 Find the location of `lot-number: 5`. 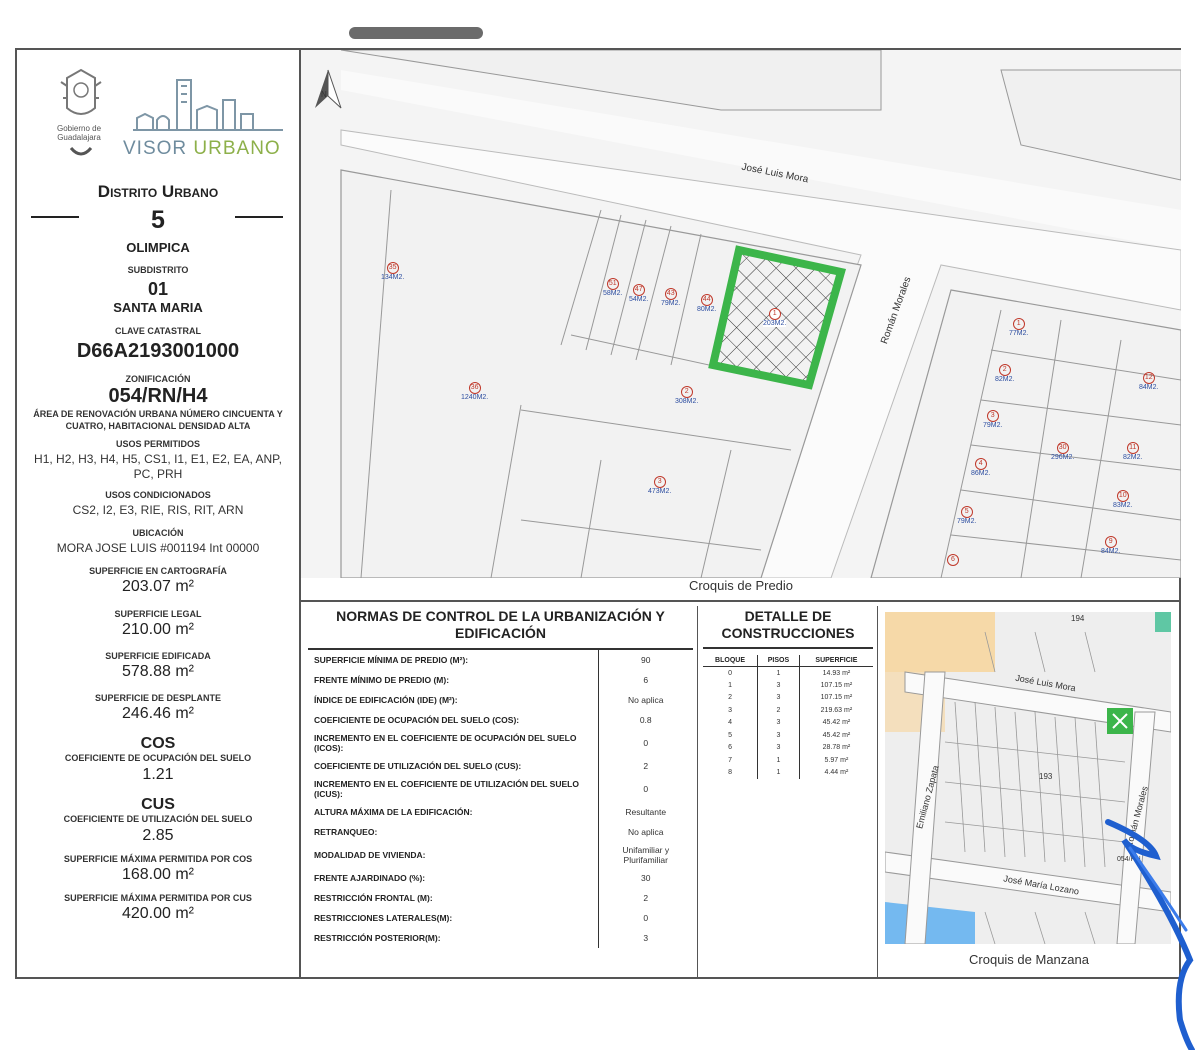

lot-number: 5 is located at coordinates (966, 512).